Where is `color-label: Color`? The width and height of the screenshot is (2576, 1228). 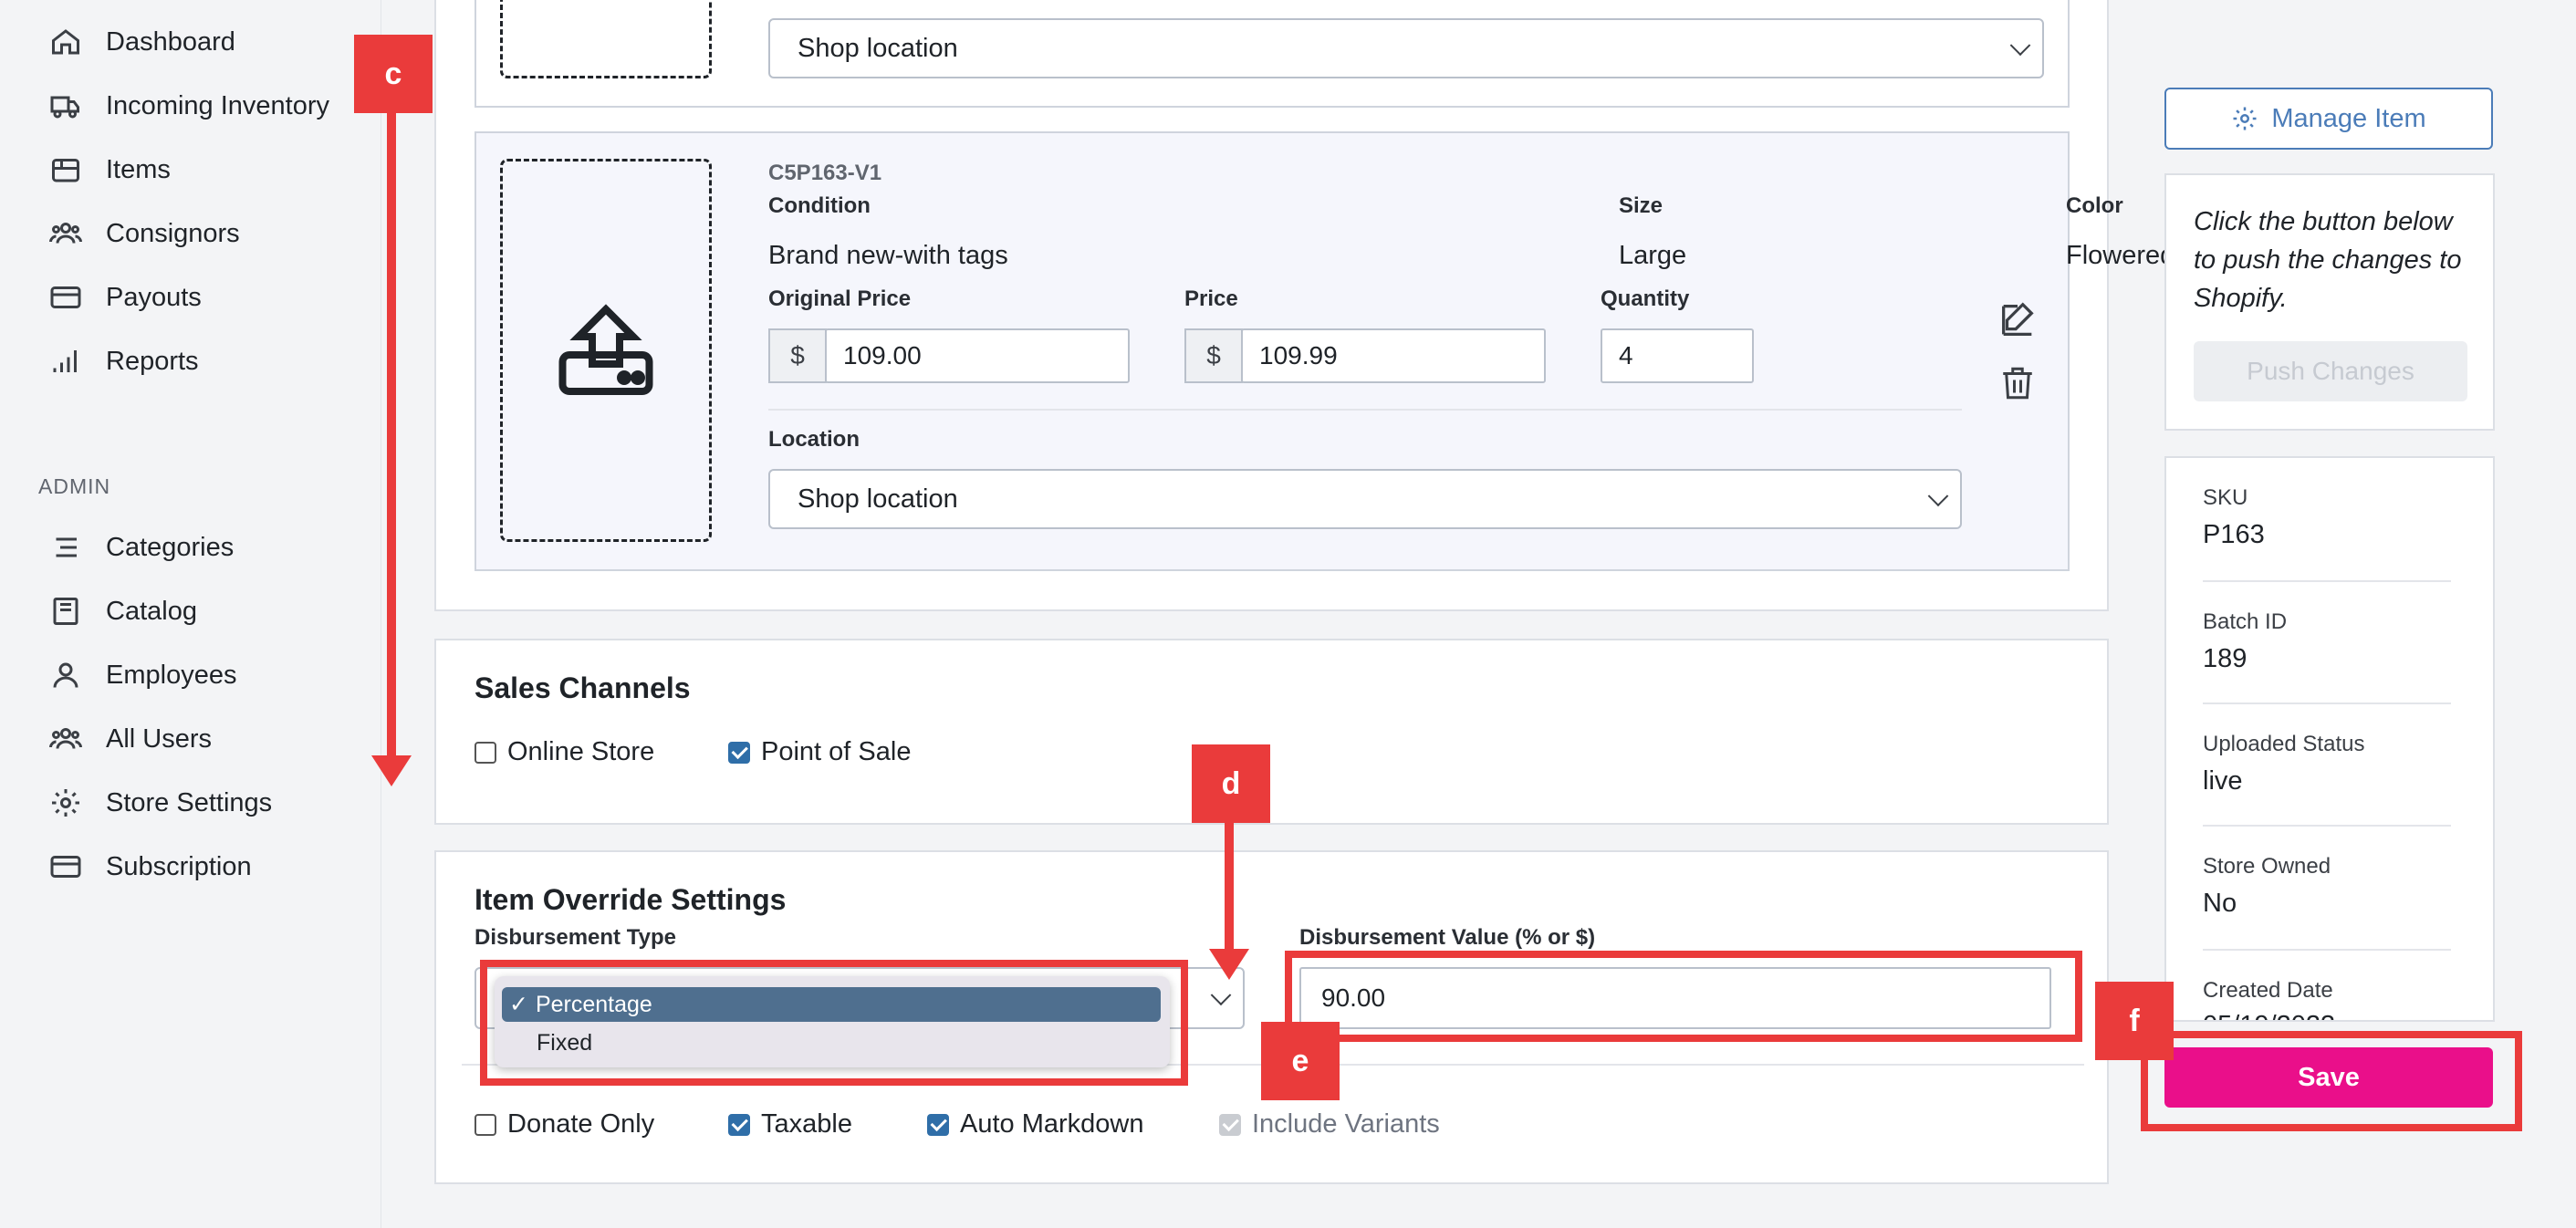 color-label: Color is located at coordinates (2094, 205).